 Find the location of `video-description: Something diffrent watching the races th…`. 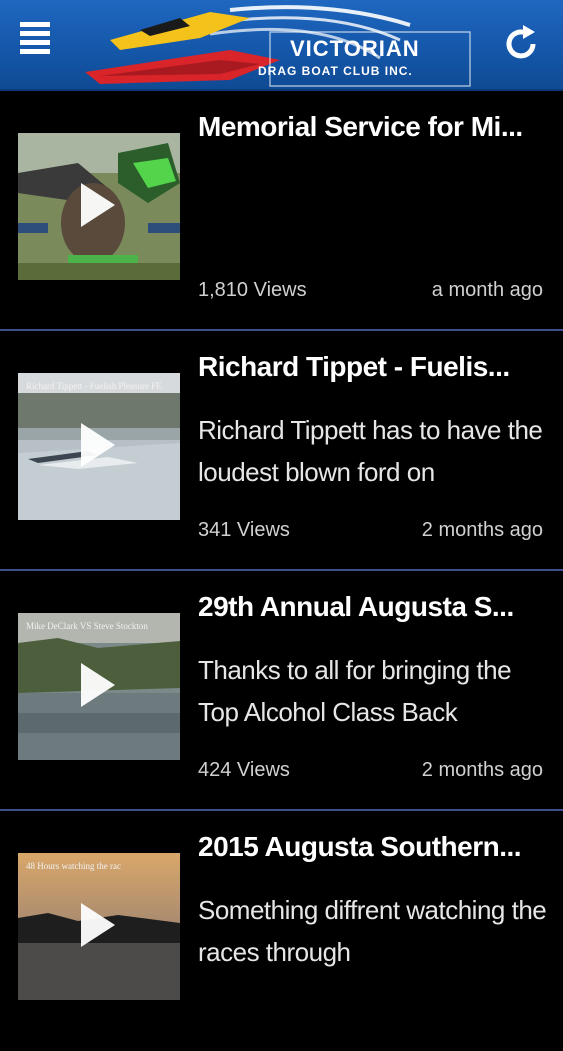

video-description: Something diffrent watching the races th… is located at coordinates (372, 931).